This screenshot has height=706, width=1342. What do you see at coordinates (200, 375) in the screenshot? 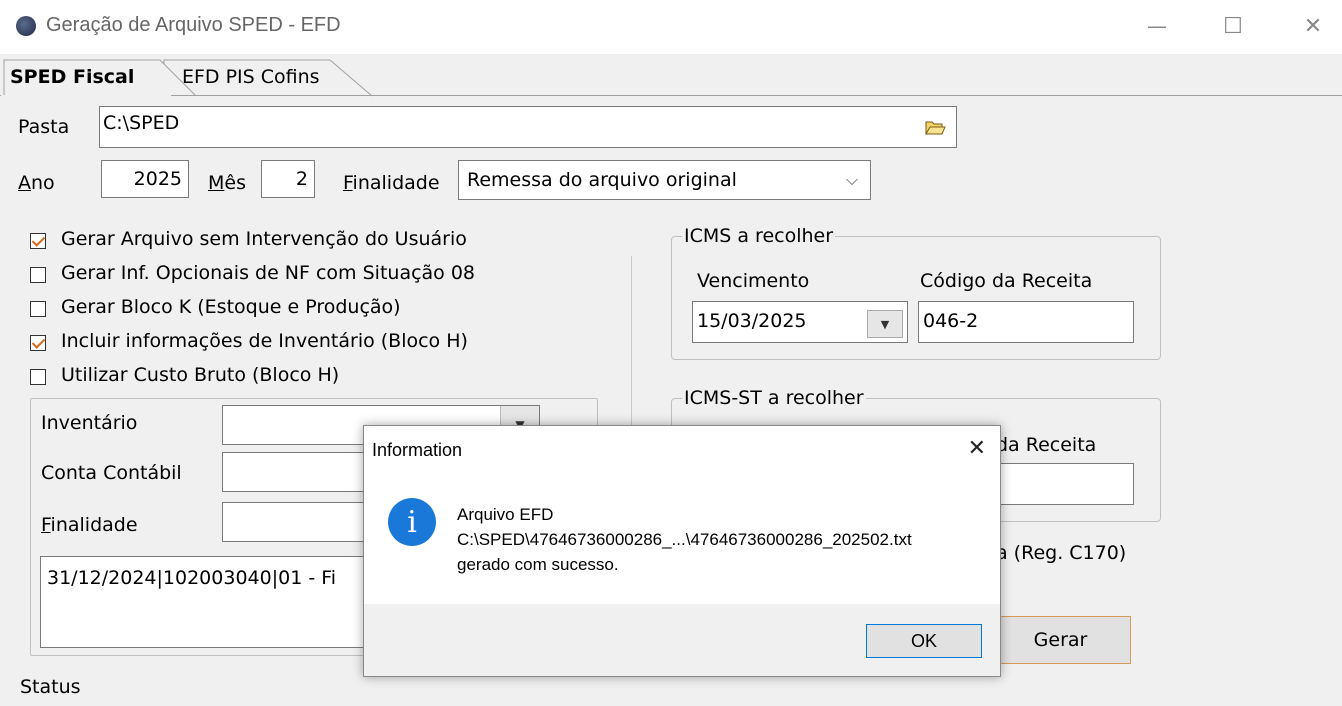
I see `checkbox-label: Utilizar Custo Bruto (Bloco H)` at bounding box center [200, 375].